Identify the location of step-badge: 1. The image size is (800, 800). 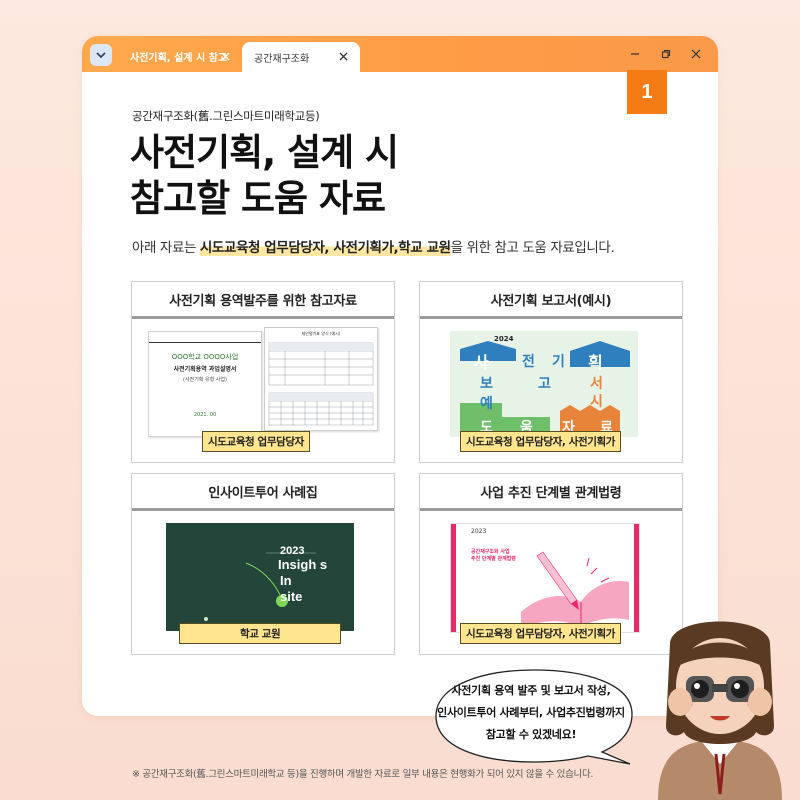
(647, 92).